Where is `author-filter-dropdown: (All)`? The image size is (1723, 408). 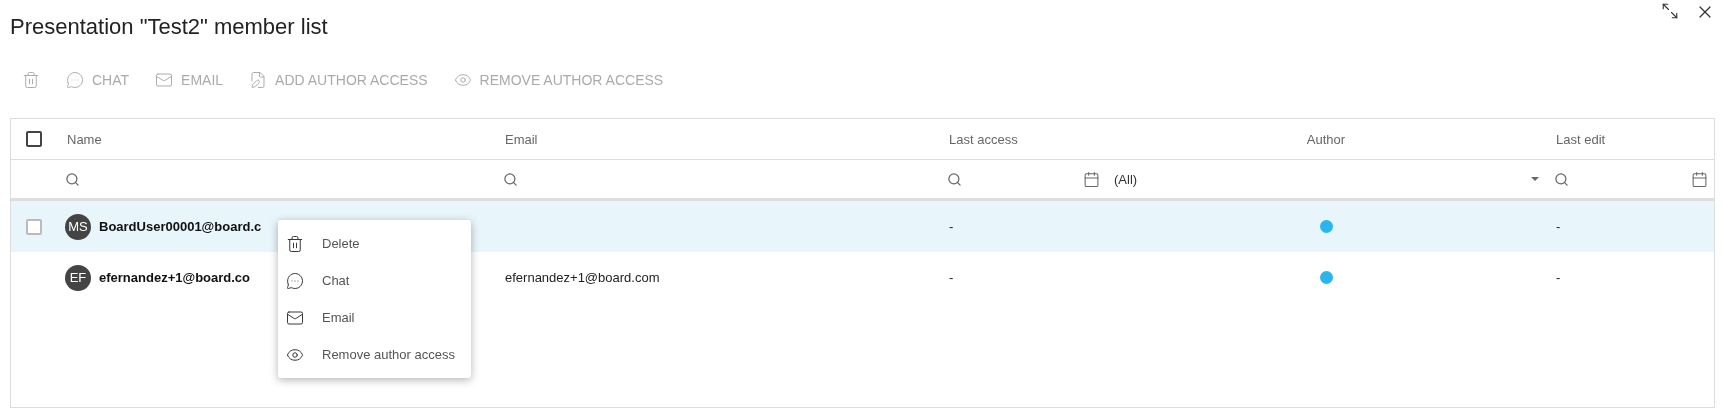
author-filter-dropdown: (All) is located at coordinates (1326, 179).